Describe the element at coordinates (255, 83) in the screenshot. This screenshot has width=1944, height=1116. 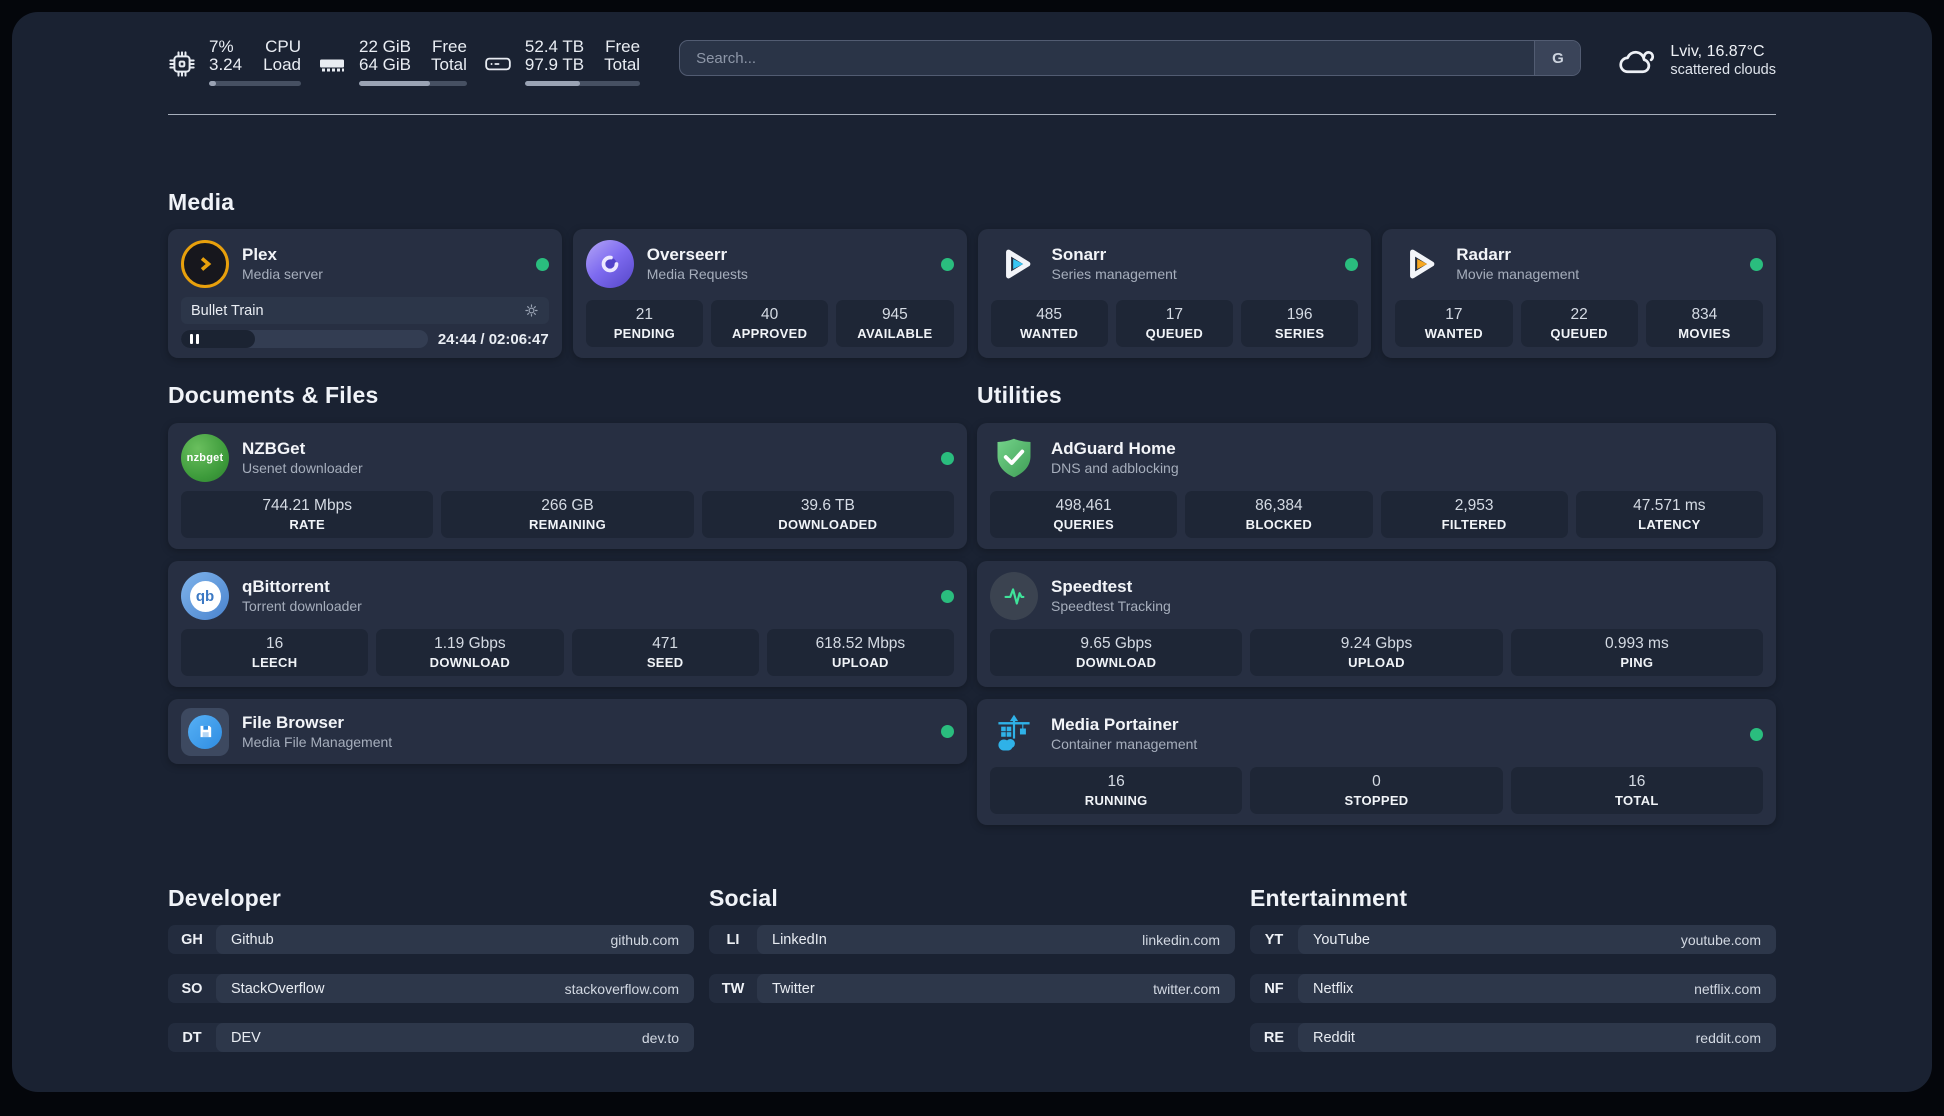
I see `cpu-usage-bar` at that location.